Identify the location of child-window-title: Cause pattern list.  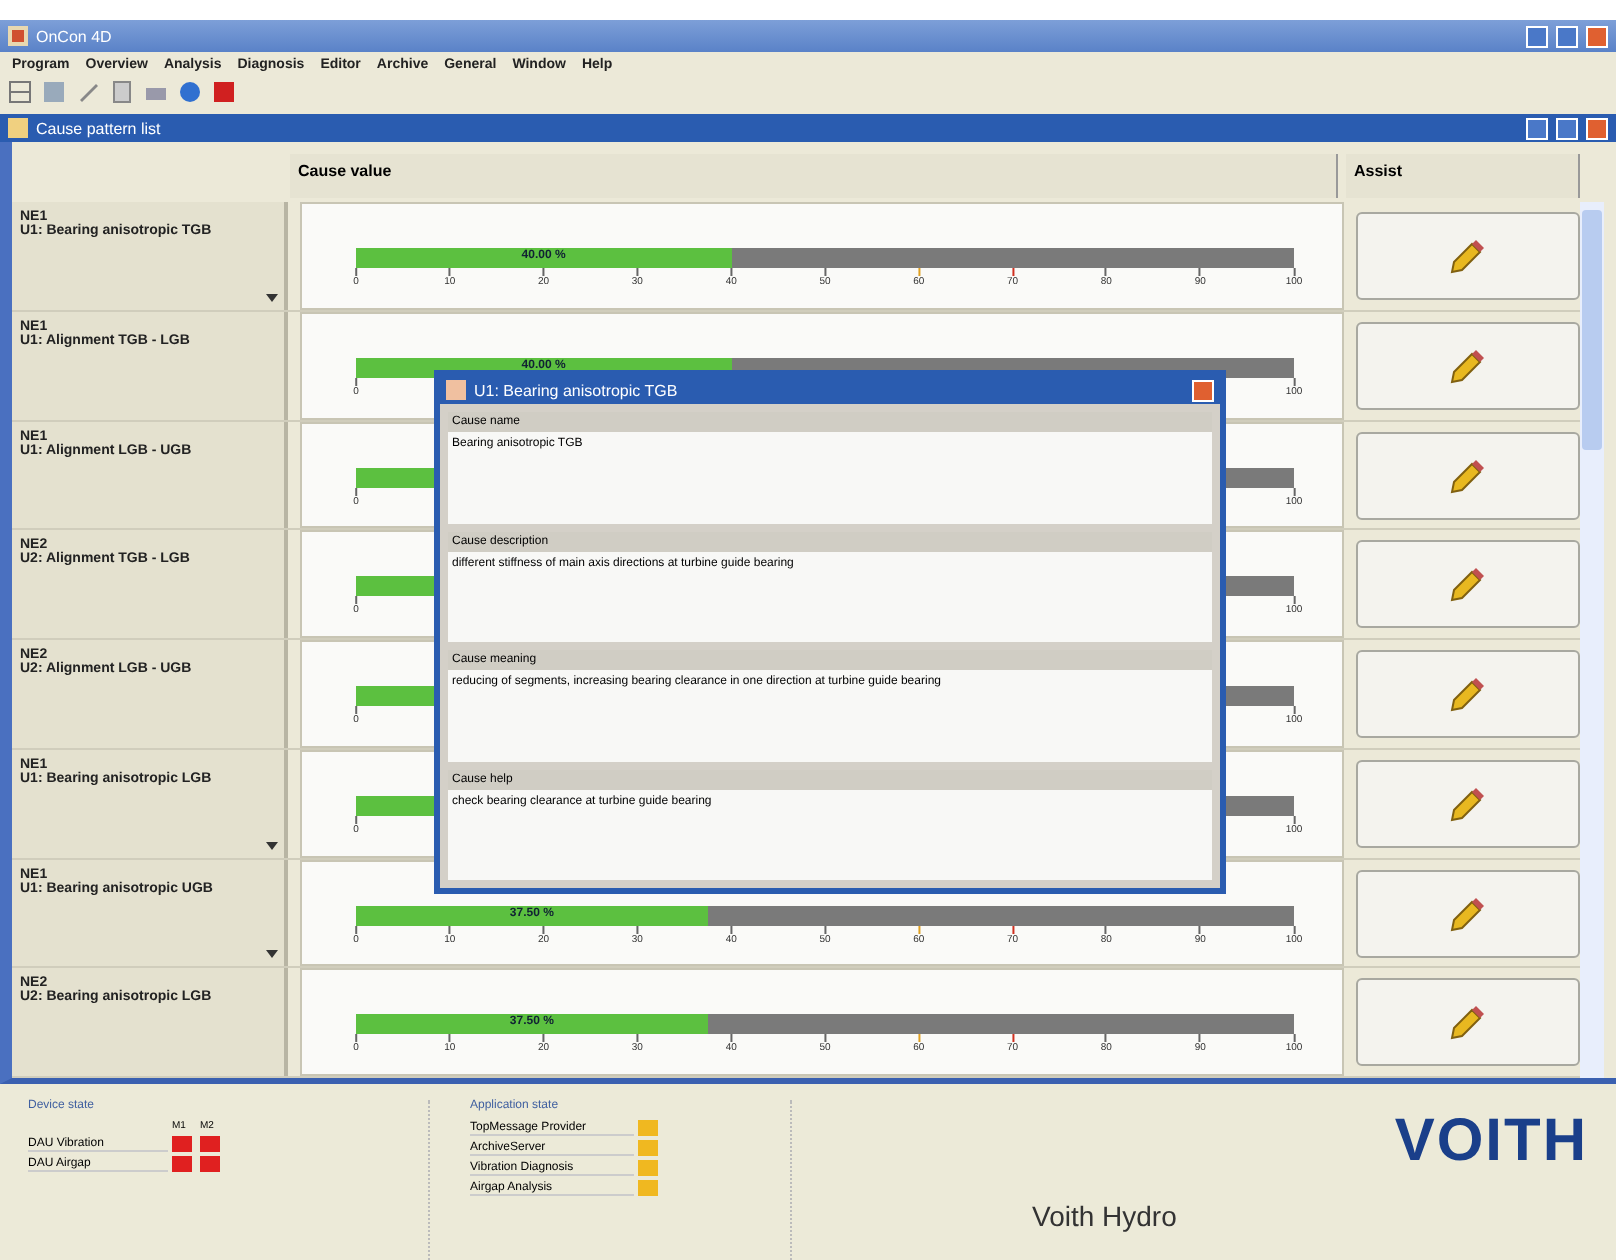
(98, 128).